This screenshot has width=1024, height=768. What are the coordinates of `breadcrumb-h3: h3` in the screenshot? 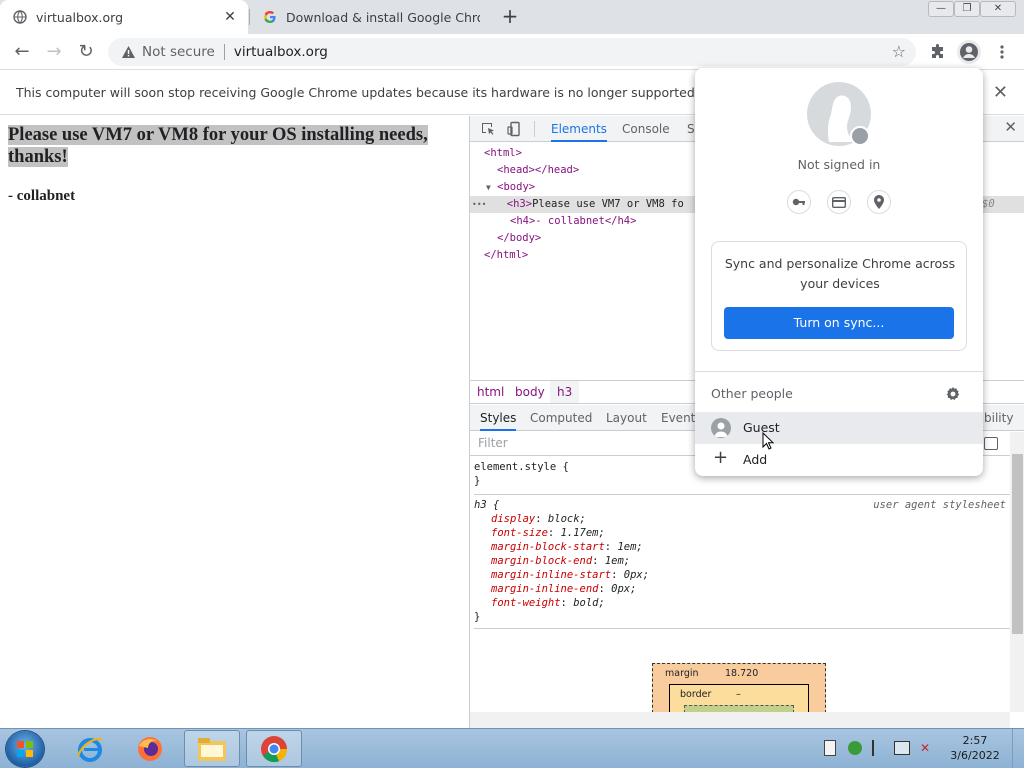 It's located at (565, 392).